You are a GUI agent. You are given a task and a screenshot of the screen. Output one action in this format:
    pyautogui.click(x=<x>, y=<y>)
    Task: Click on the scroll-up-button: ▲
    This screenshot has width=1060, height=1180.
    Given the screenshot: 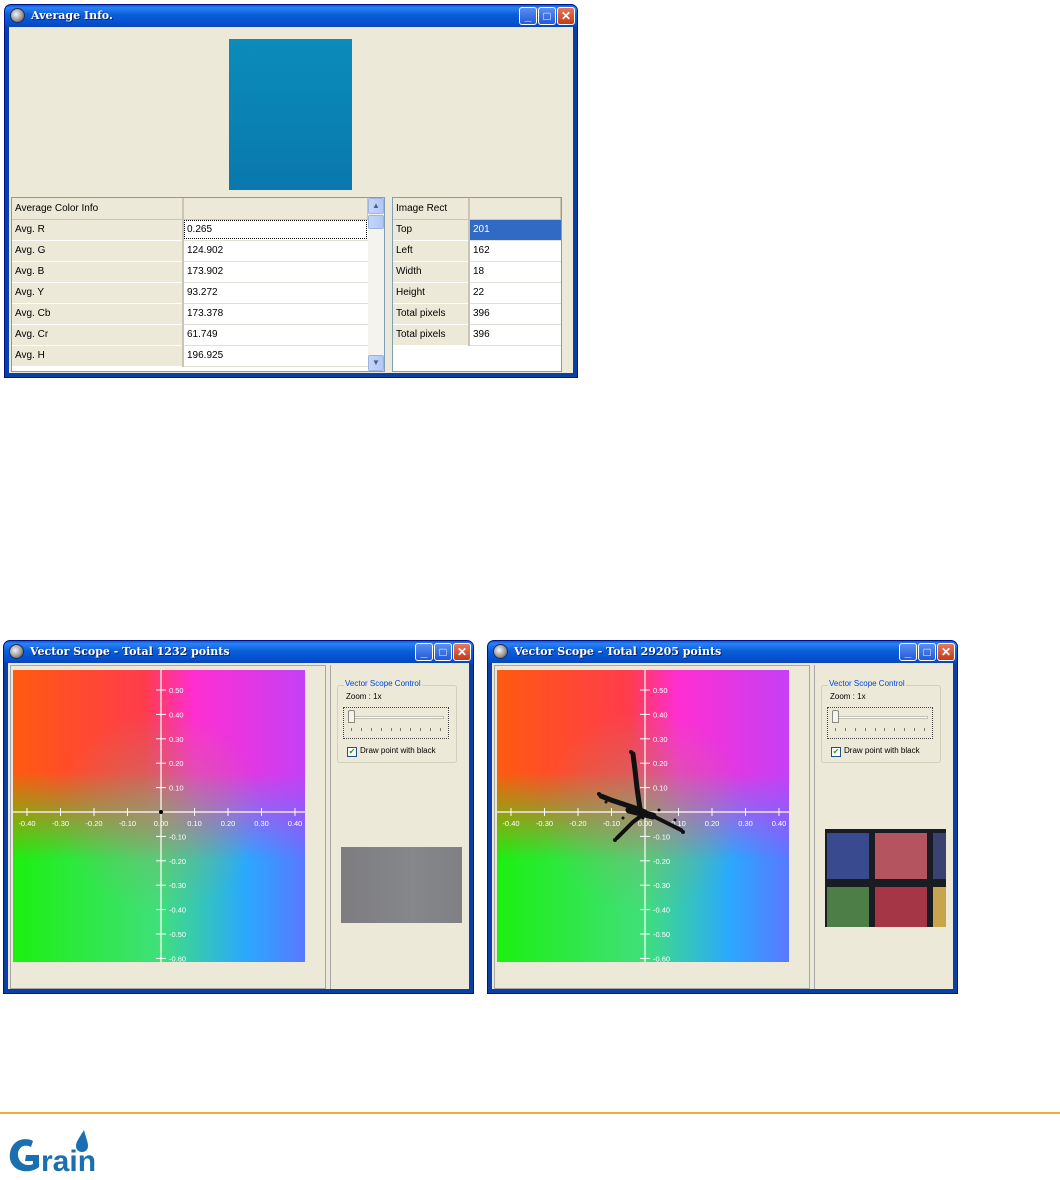 What is the action you would take?
    pyautogui.click(x=376, y=206)
    